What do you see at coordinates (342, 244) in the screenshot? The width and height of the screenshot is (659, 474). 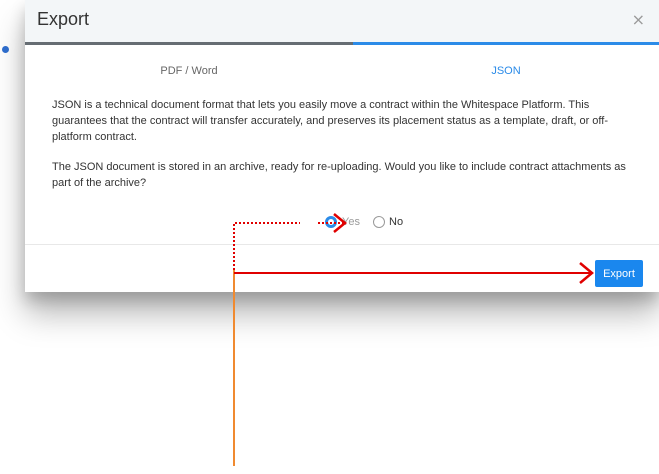 I see `footer-divider` at bounding box center [342, 244].